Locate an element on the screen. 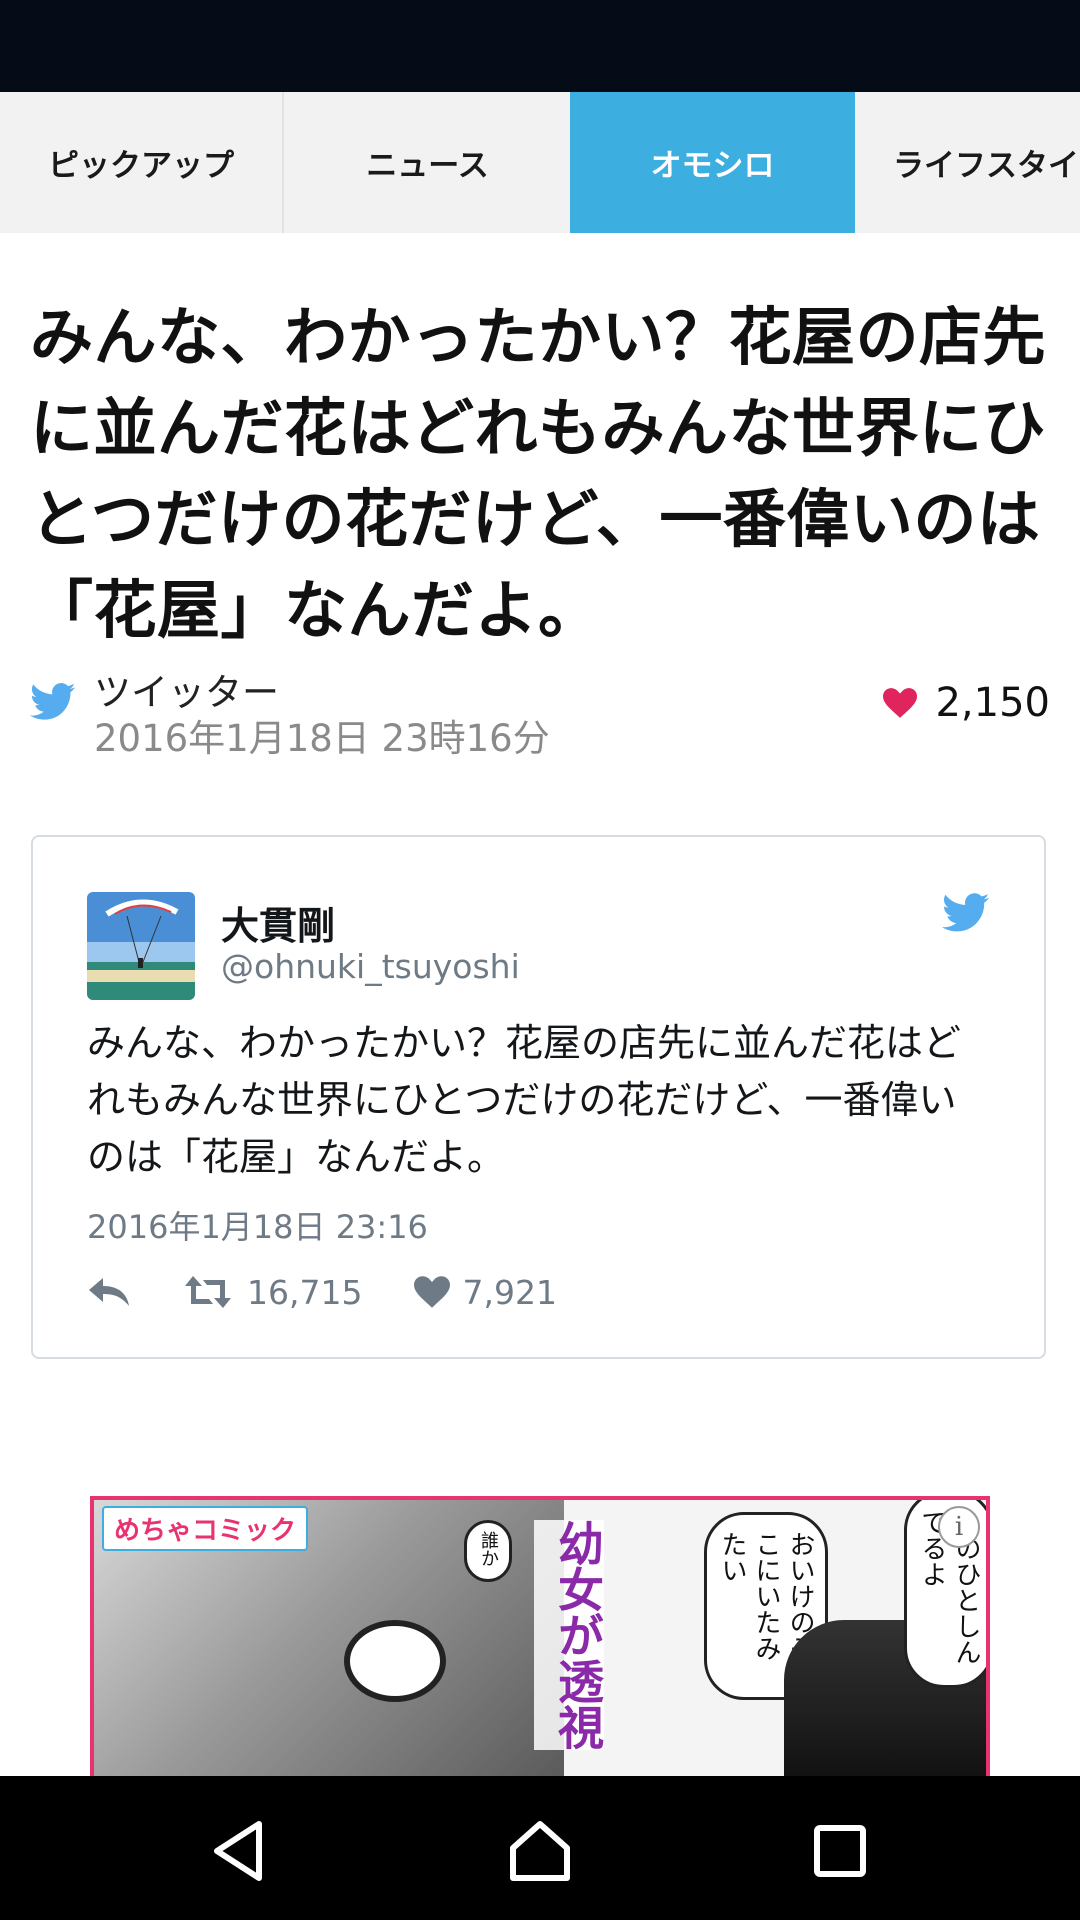 The image size is (1080, 1920). retweet-count: 16,715 is located at coordinates (305, 1292).